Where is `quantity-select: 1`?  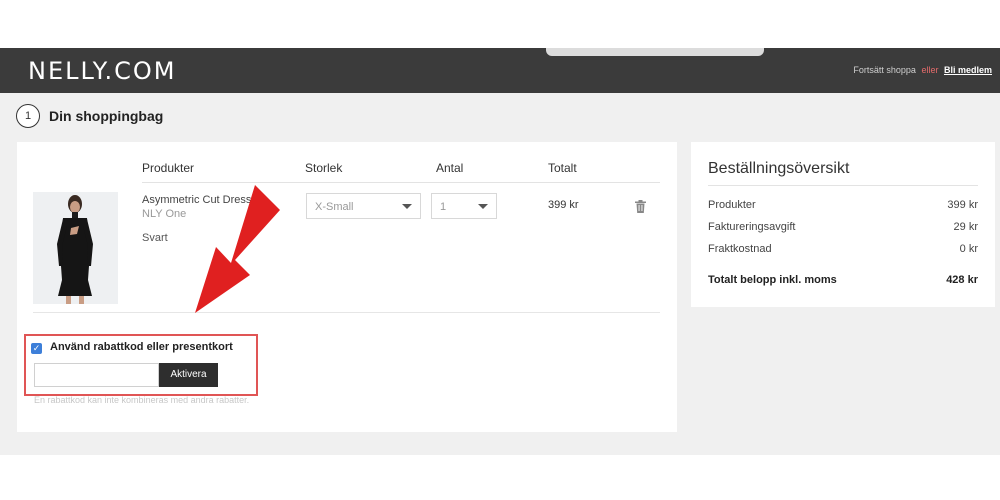
quantity-select: 1 is located at coordinates (464, 206).